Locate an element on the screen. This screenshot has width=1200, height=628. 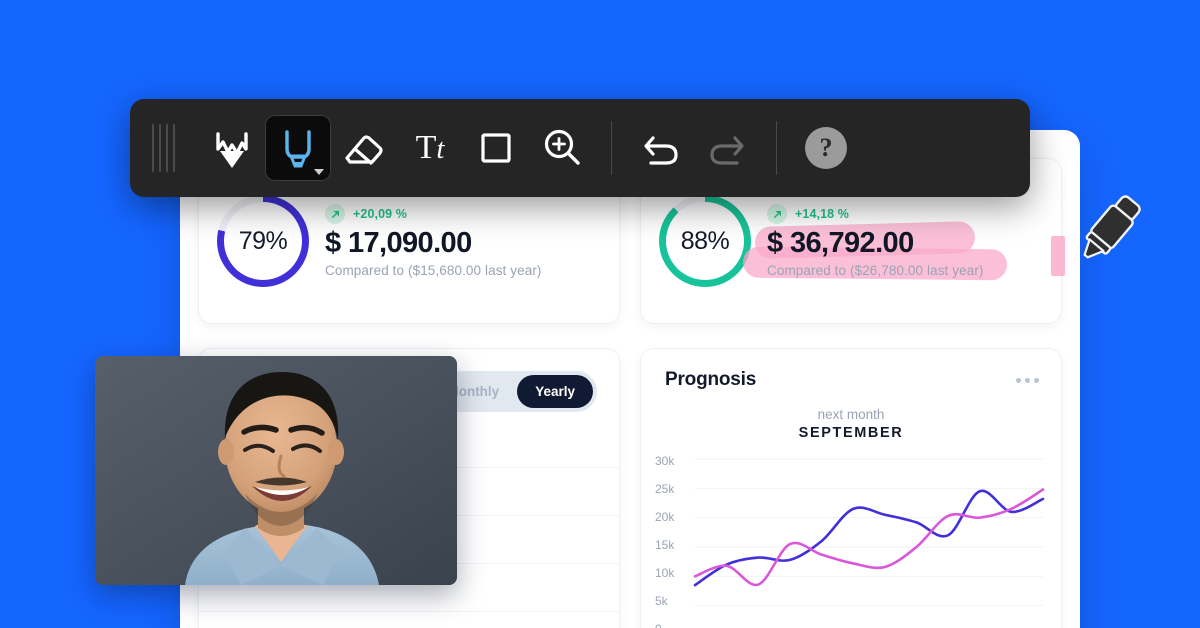
metric-value: $ 17,090.00 is located at coordinates (398, 243).